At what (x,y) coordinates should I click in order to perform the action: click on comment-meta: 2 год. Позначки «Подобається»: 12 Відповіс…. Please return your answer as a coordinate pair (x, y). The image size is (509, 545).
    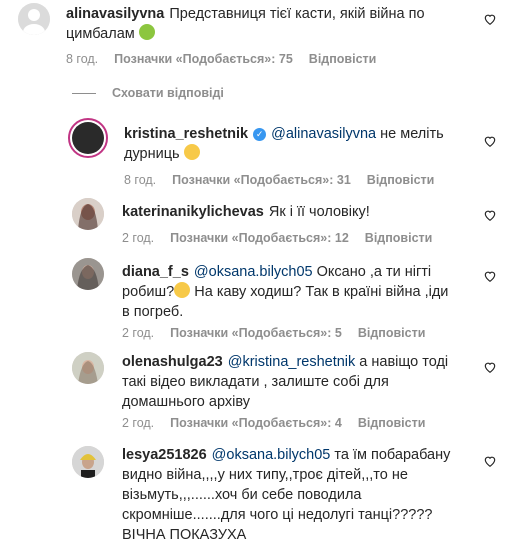
    Looking at the image, I should click on (285, 238).